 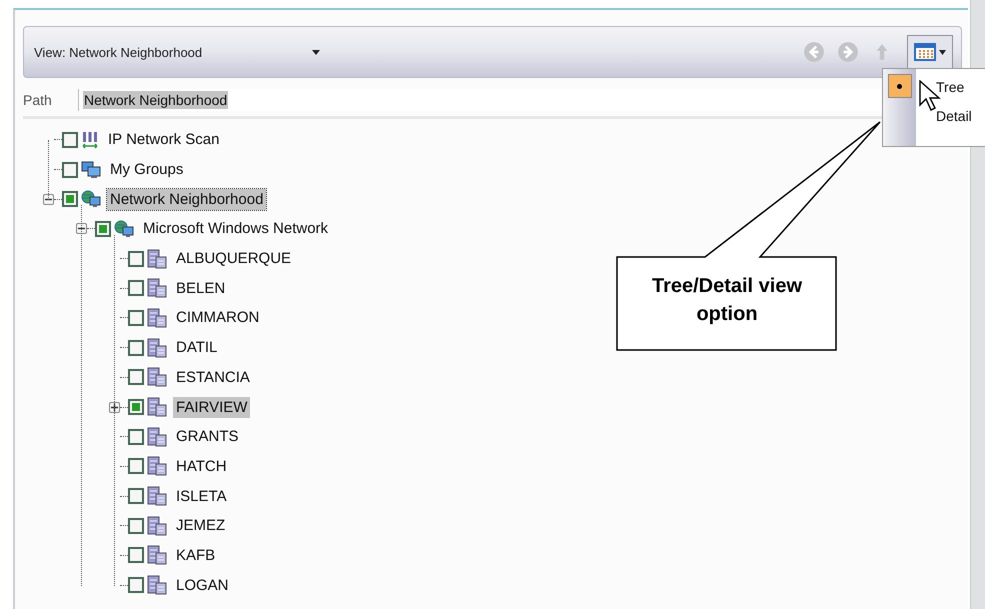 What do you see at coordinates (727, 300) in the screenshot?
I see `callout-text: Tree/Detail view option` at bounding box center [727, 300].